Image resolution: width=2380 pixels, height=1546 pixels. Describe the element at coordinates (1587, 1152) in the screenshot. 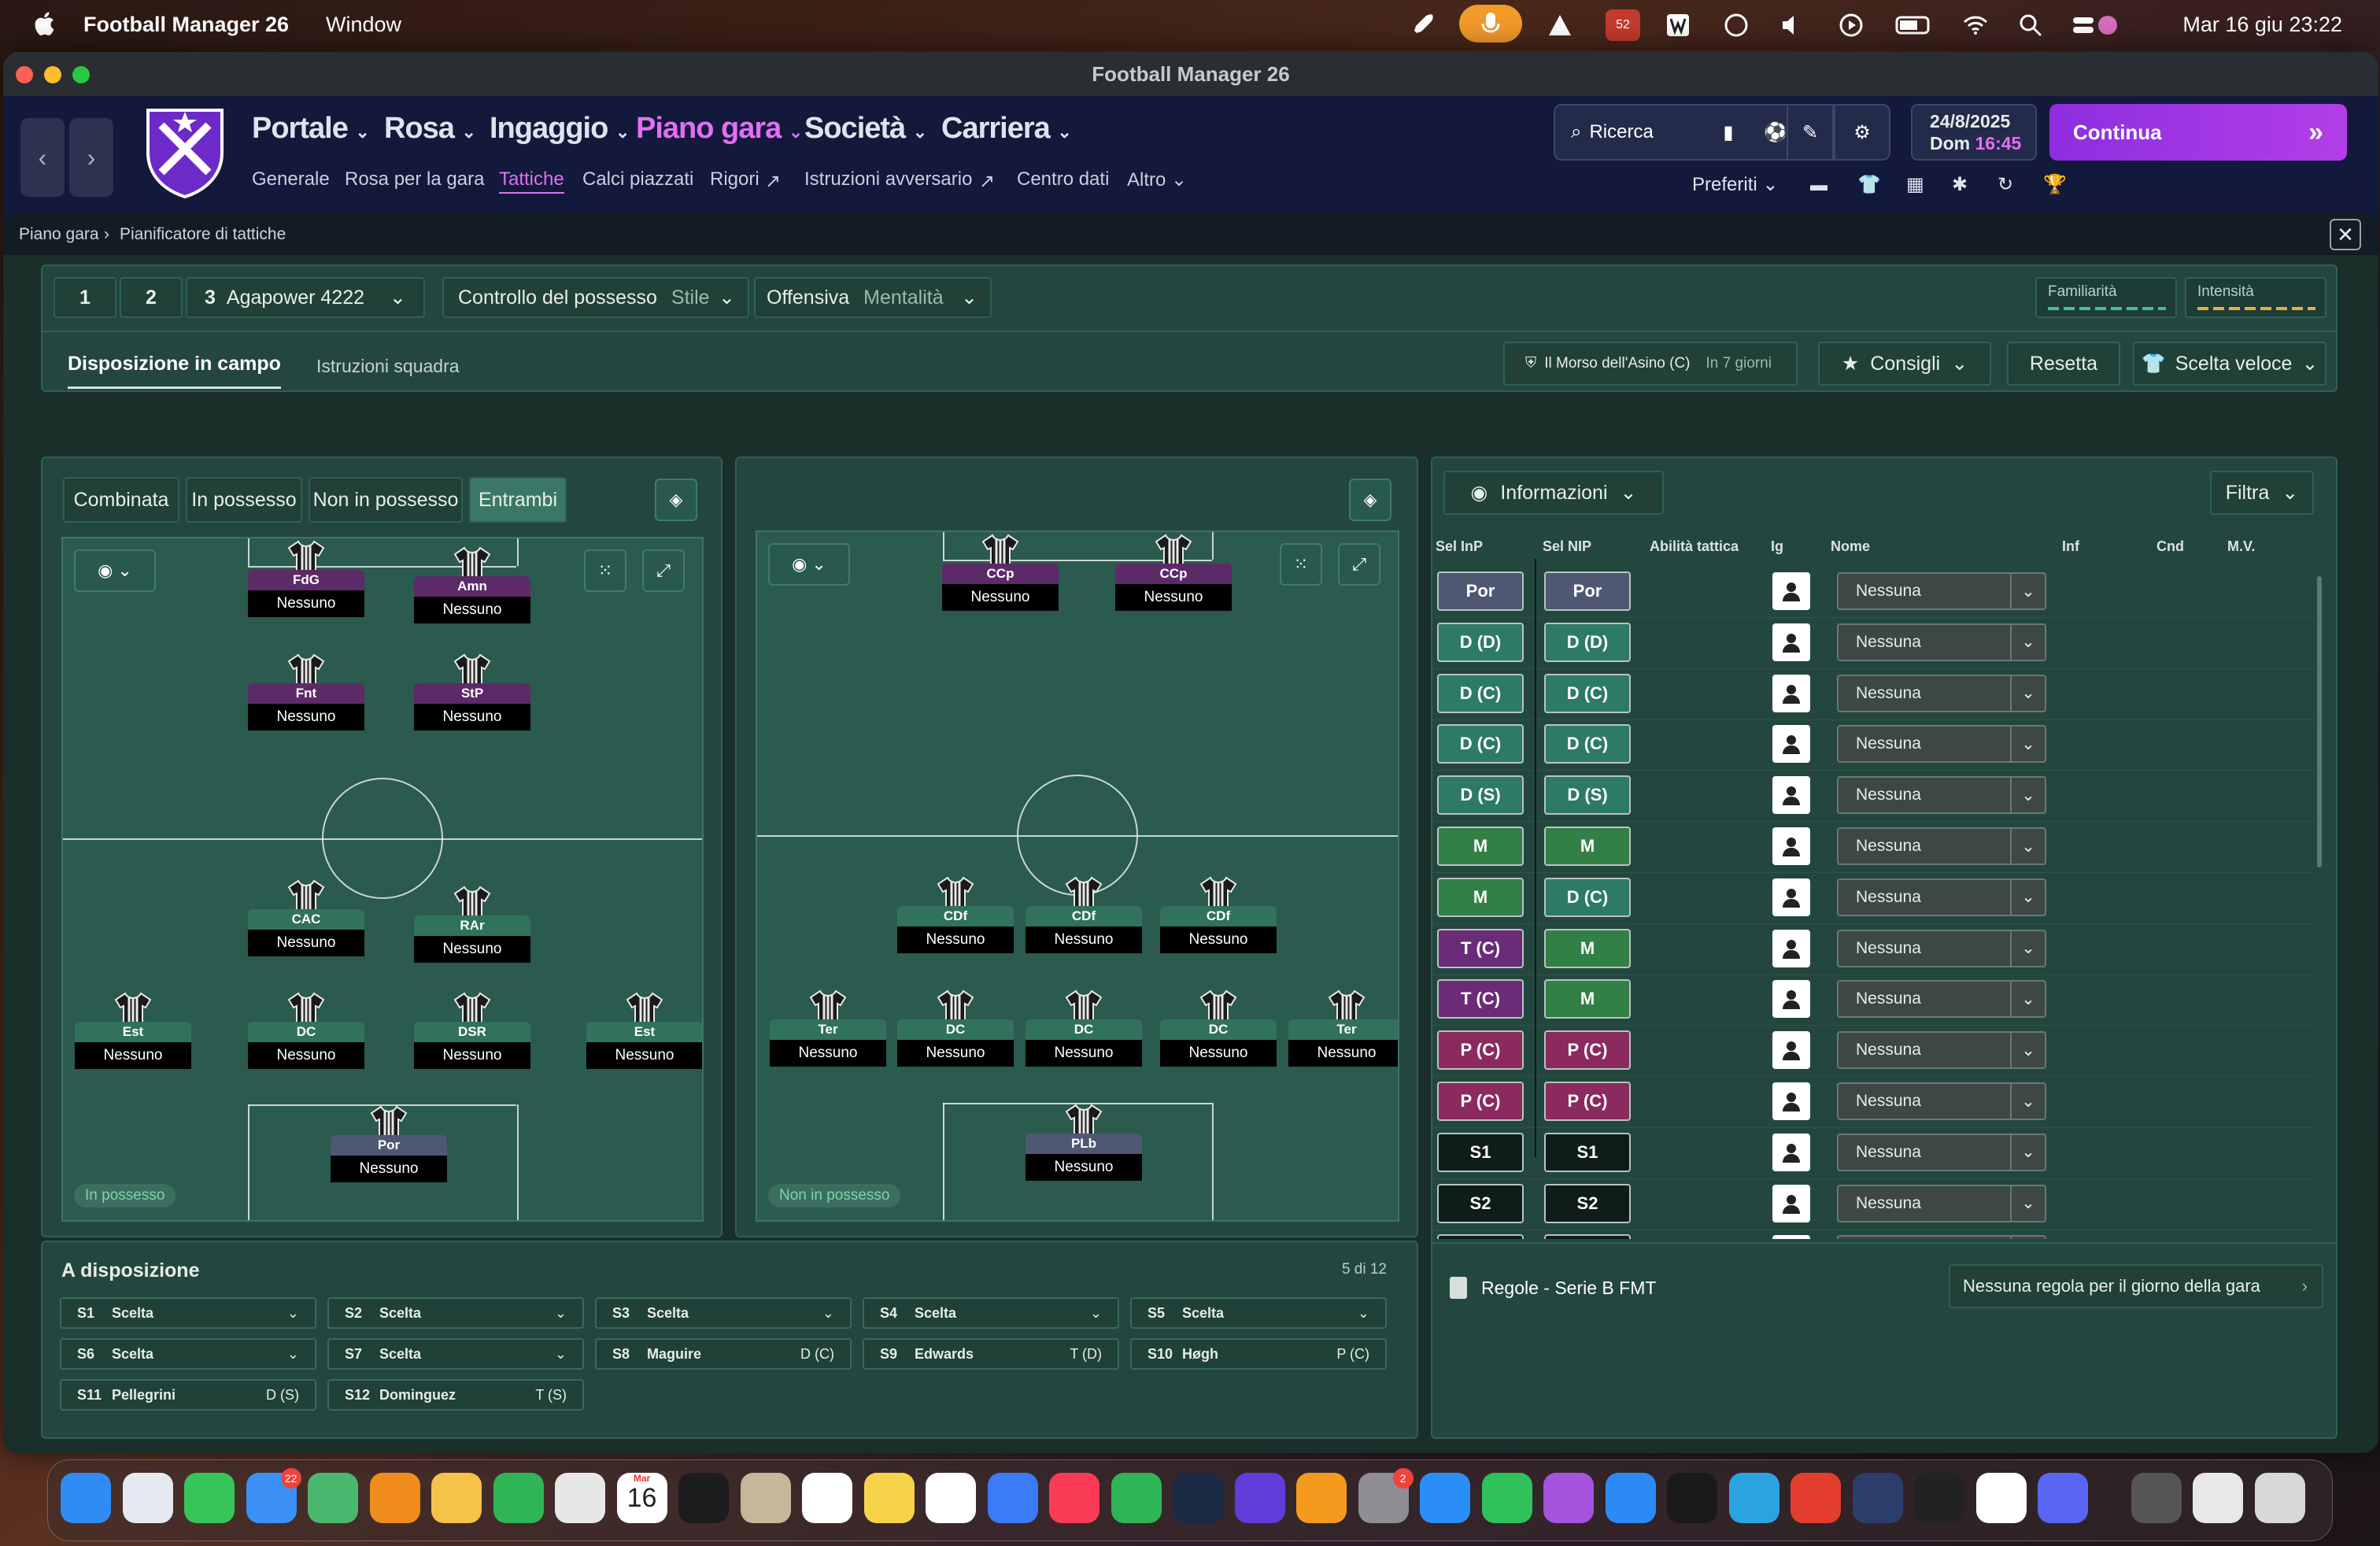

I see `sel-nip-position: S1` at that location.